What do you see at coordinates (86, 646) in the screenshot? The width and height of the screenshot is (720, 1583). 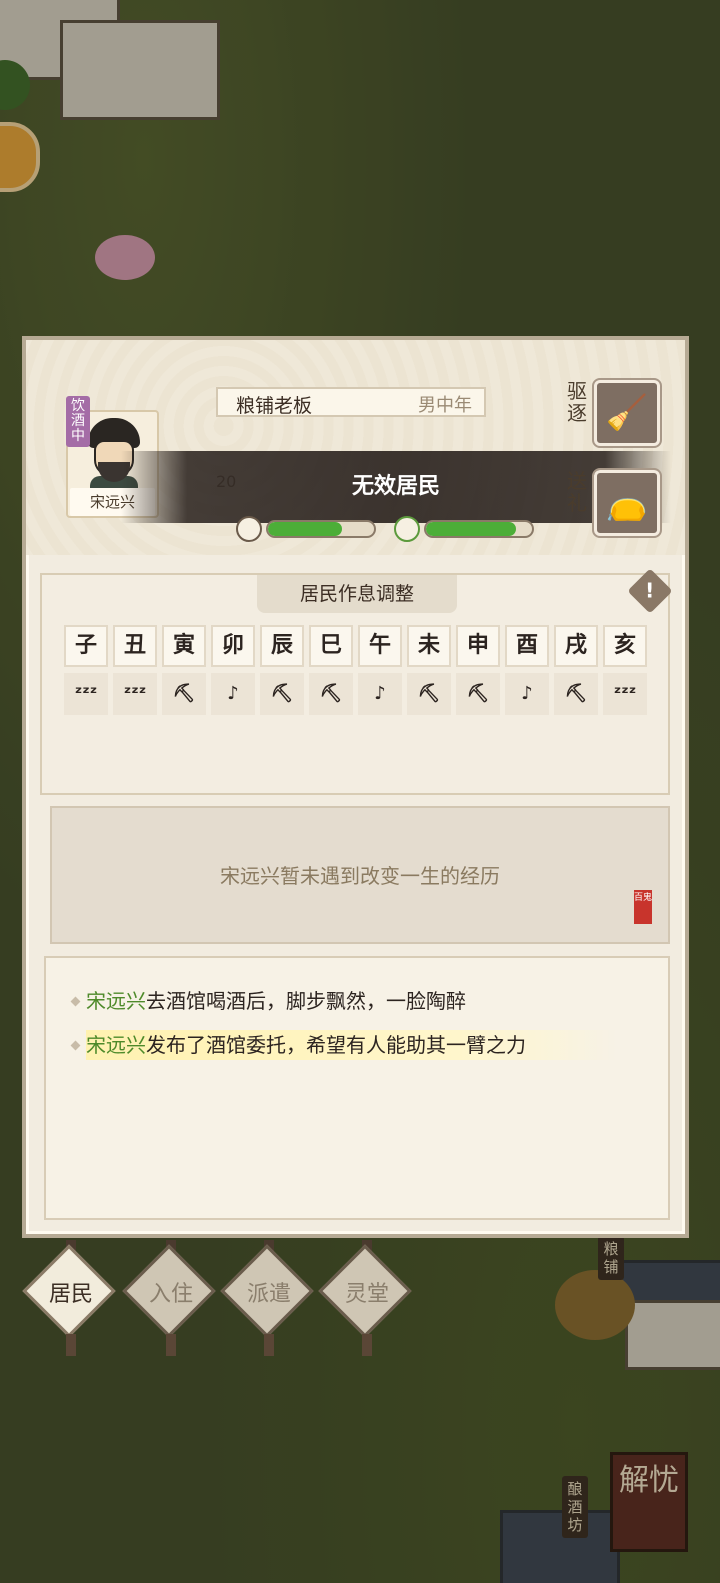 I see `hour-cell: 子` at bounding box center [86, 646].